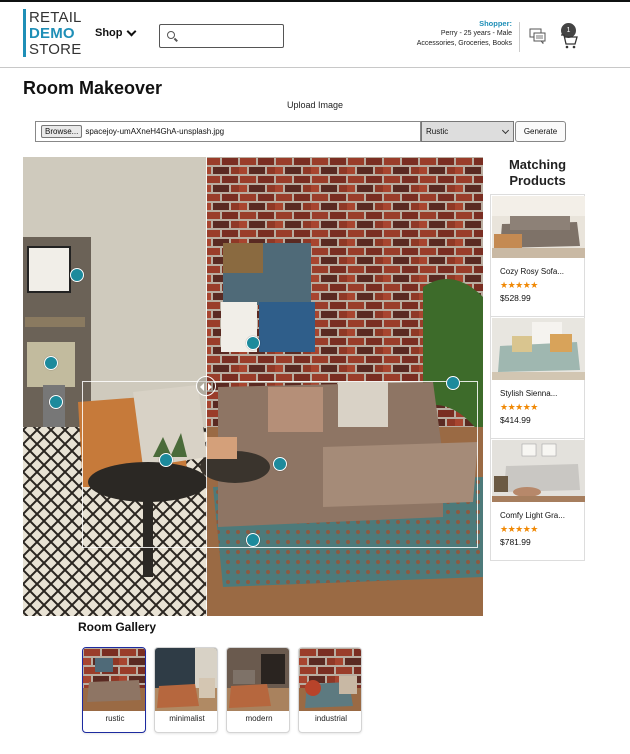 The image size is (630, 754). I want to click on room-gallery: rustic minimalist modern industrial, so click(222, 690).